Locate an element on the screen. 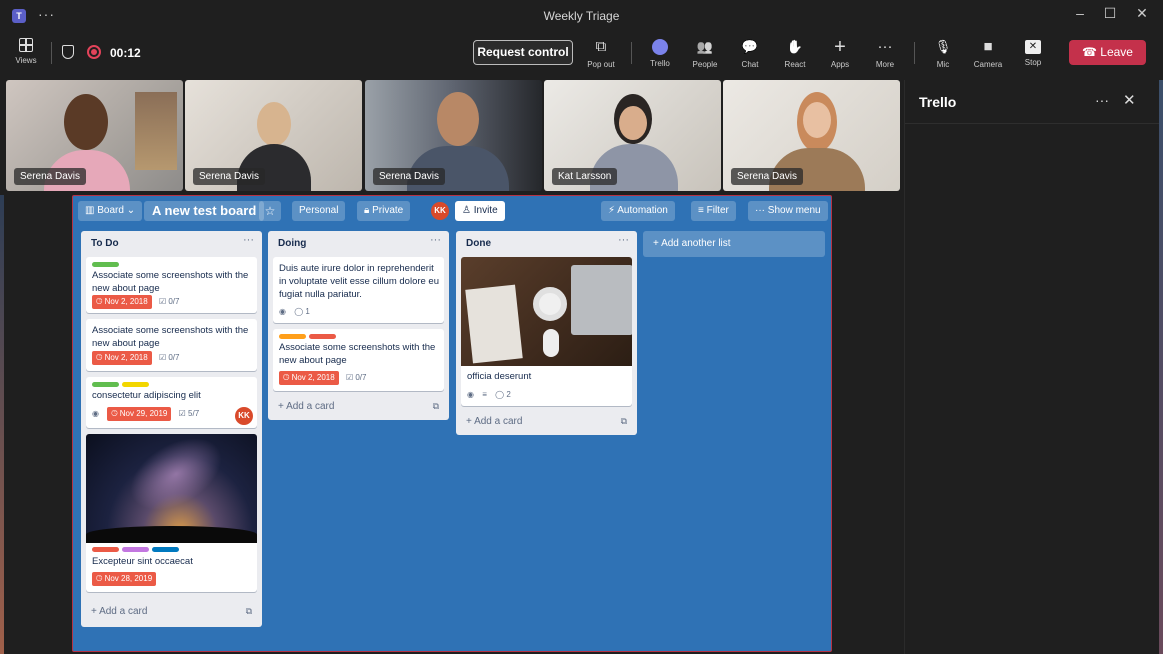 The image size is (1163, 654). react-label: React is located at coordinates (795, 64).